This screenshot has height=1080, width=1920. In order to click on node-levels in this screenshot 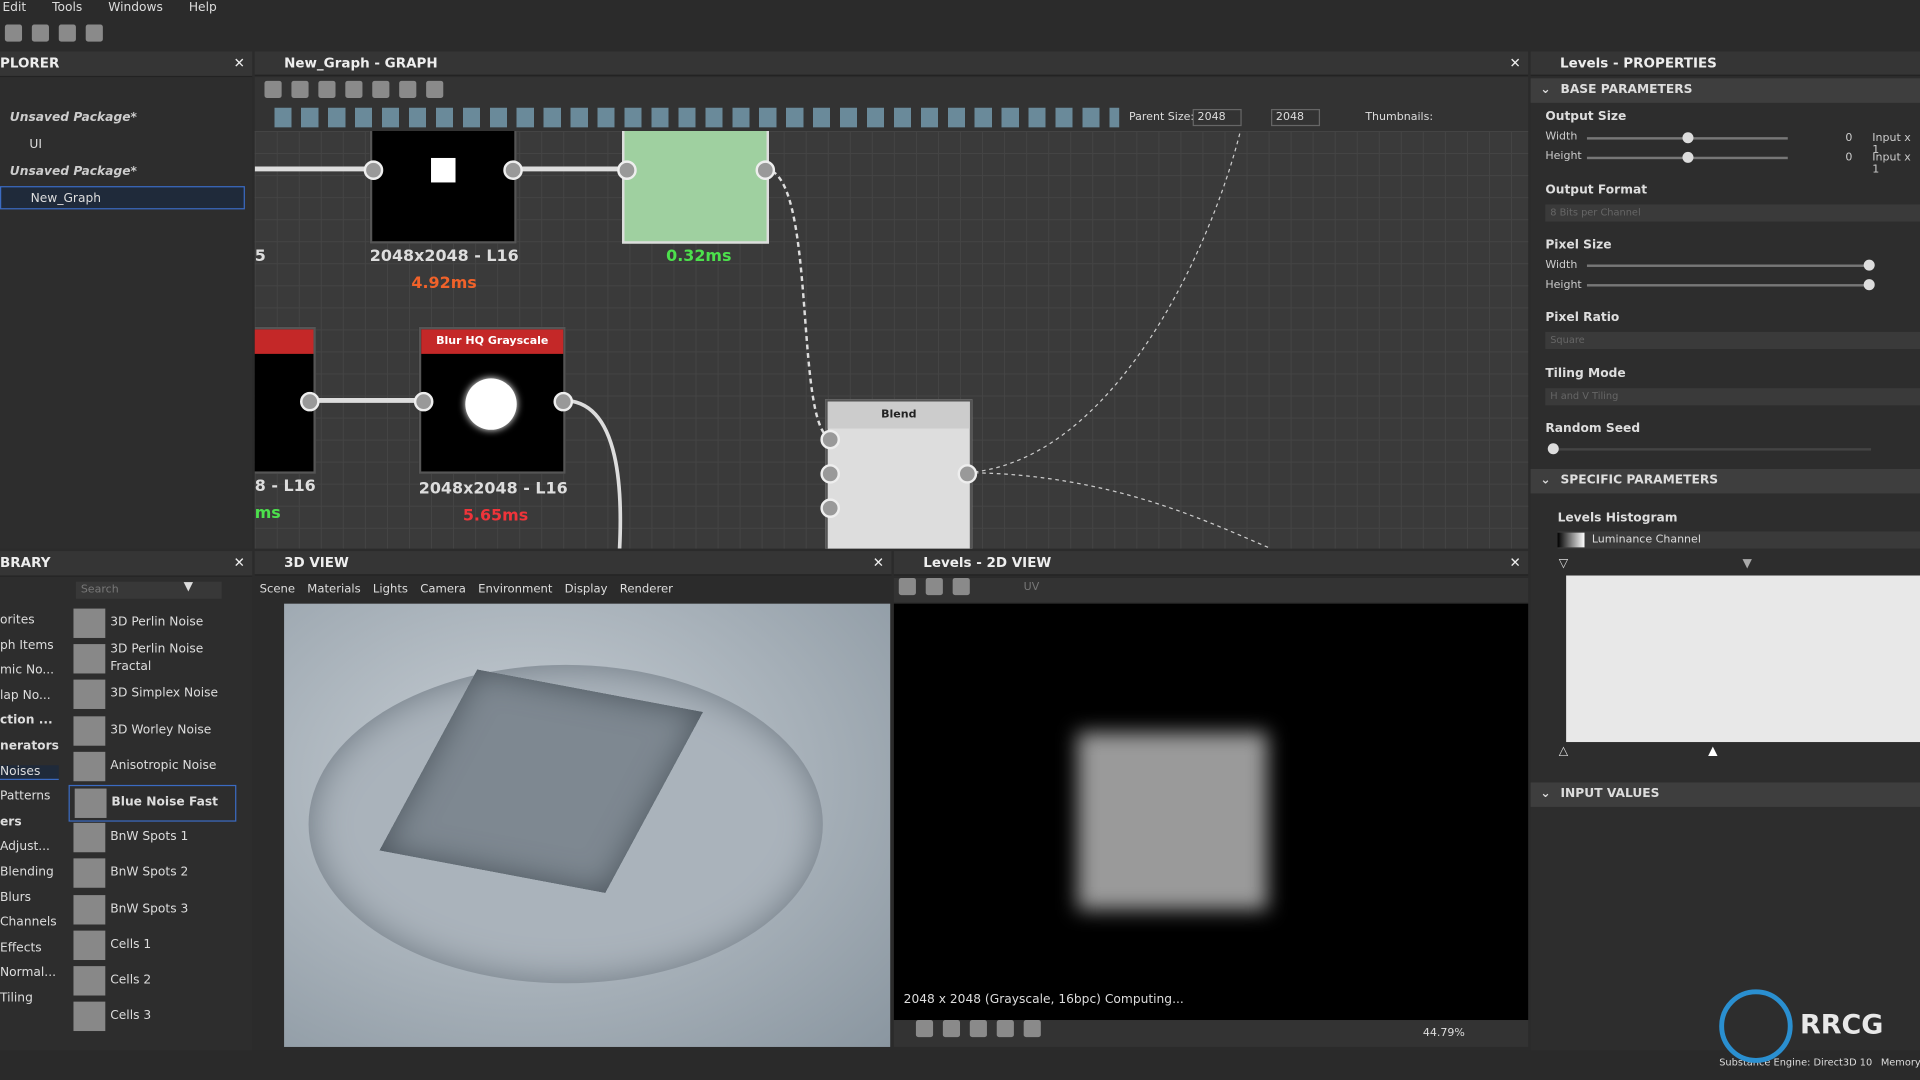, I will do `click(695, 187)`.